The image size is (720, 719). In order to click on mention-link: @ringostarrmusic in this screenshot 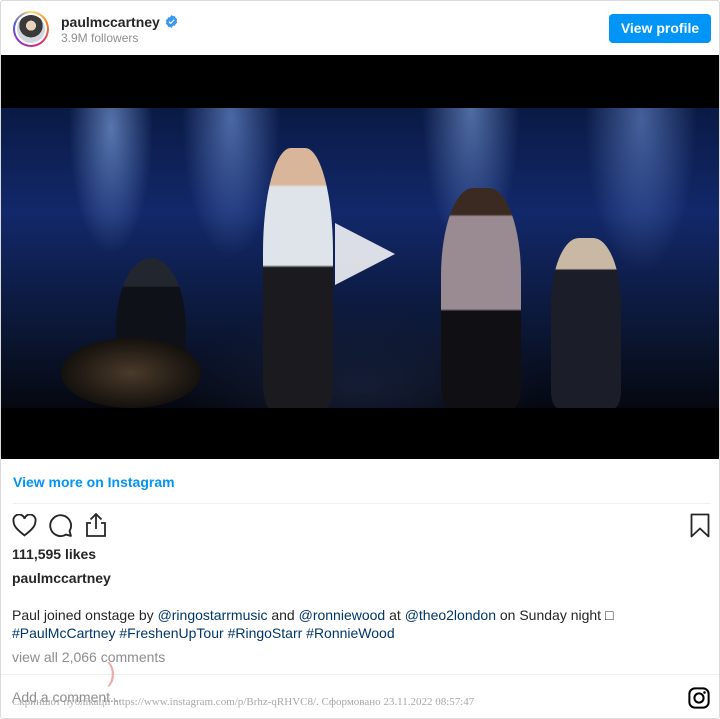, I will do `click(213, 615)`.